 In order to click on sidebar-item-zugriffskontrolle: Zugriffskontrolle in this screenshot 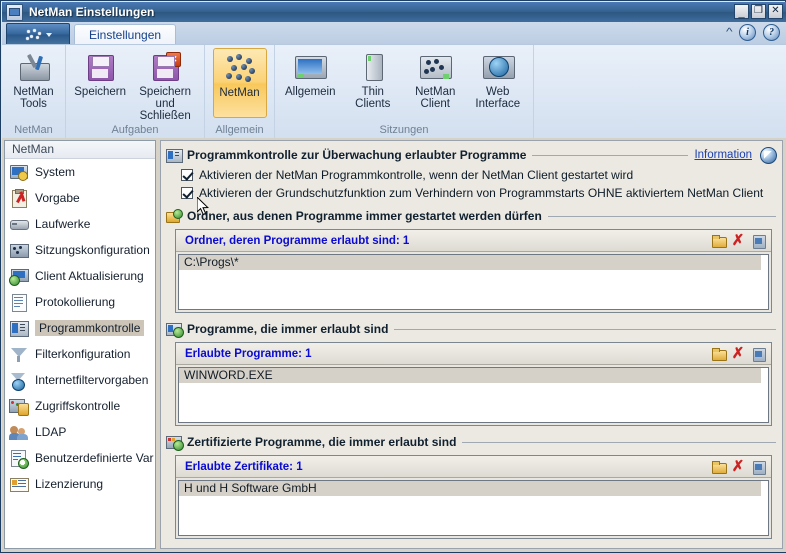, I will do `click(80, 406)`.